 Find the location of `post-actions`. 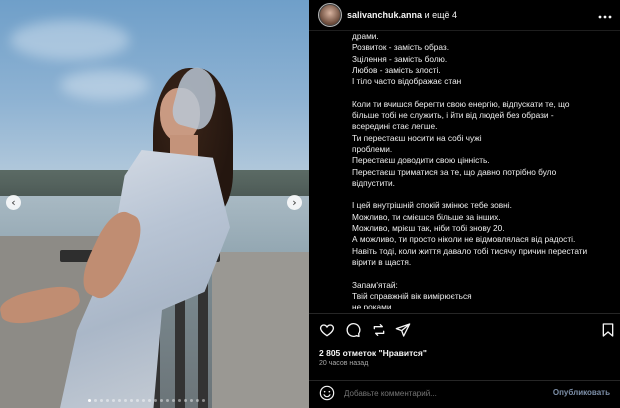

post-actions is located at coordinates (464, 327).